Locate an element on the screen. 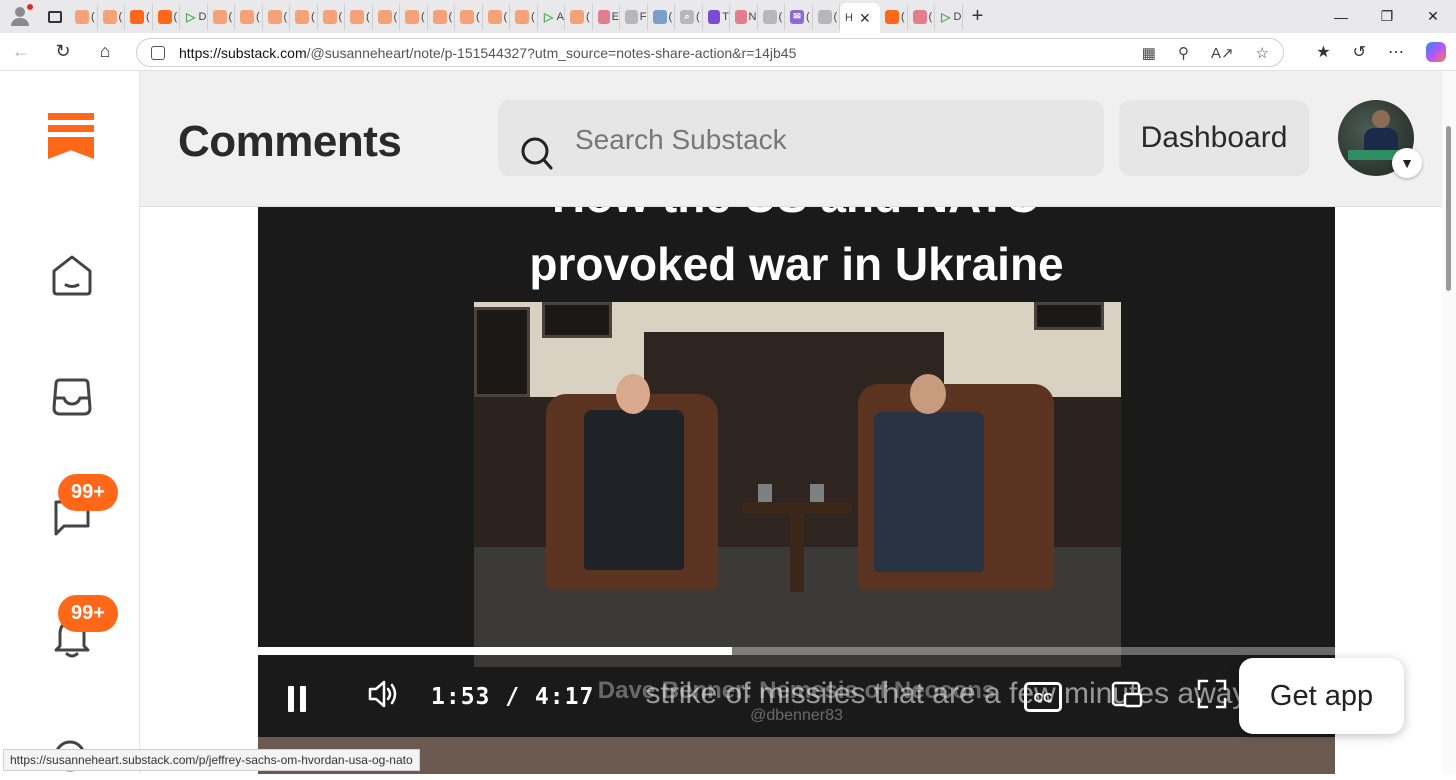 The height and width of the screenshot is (780, 1456). favorite-star-icon: ☆ is located at coordinates (1262, 53).